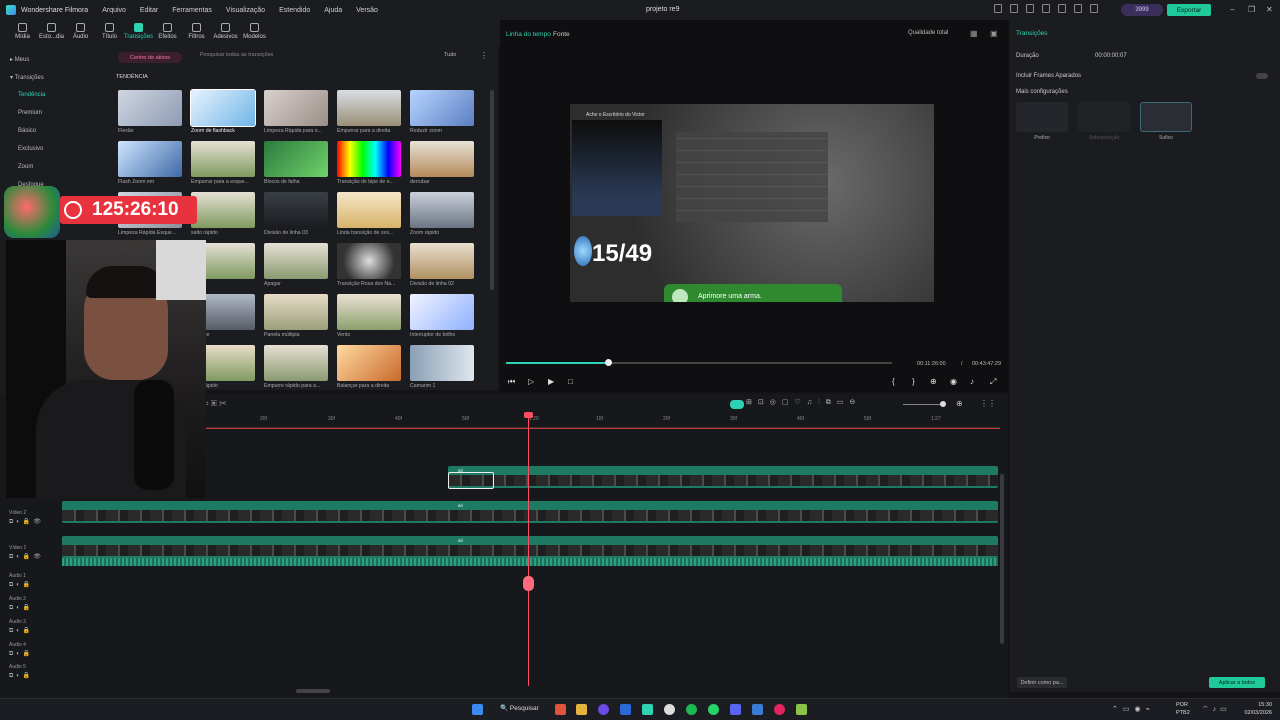  I want to click on track-controls-video2: ⧉◐🔒👁, so click(26, 522).